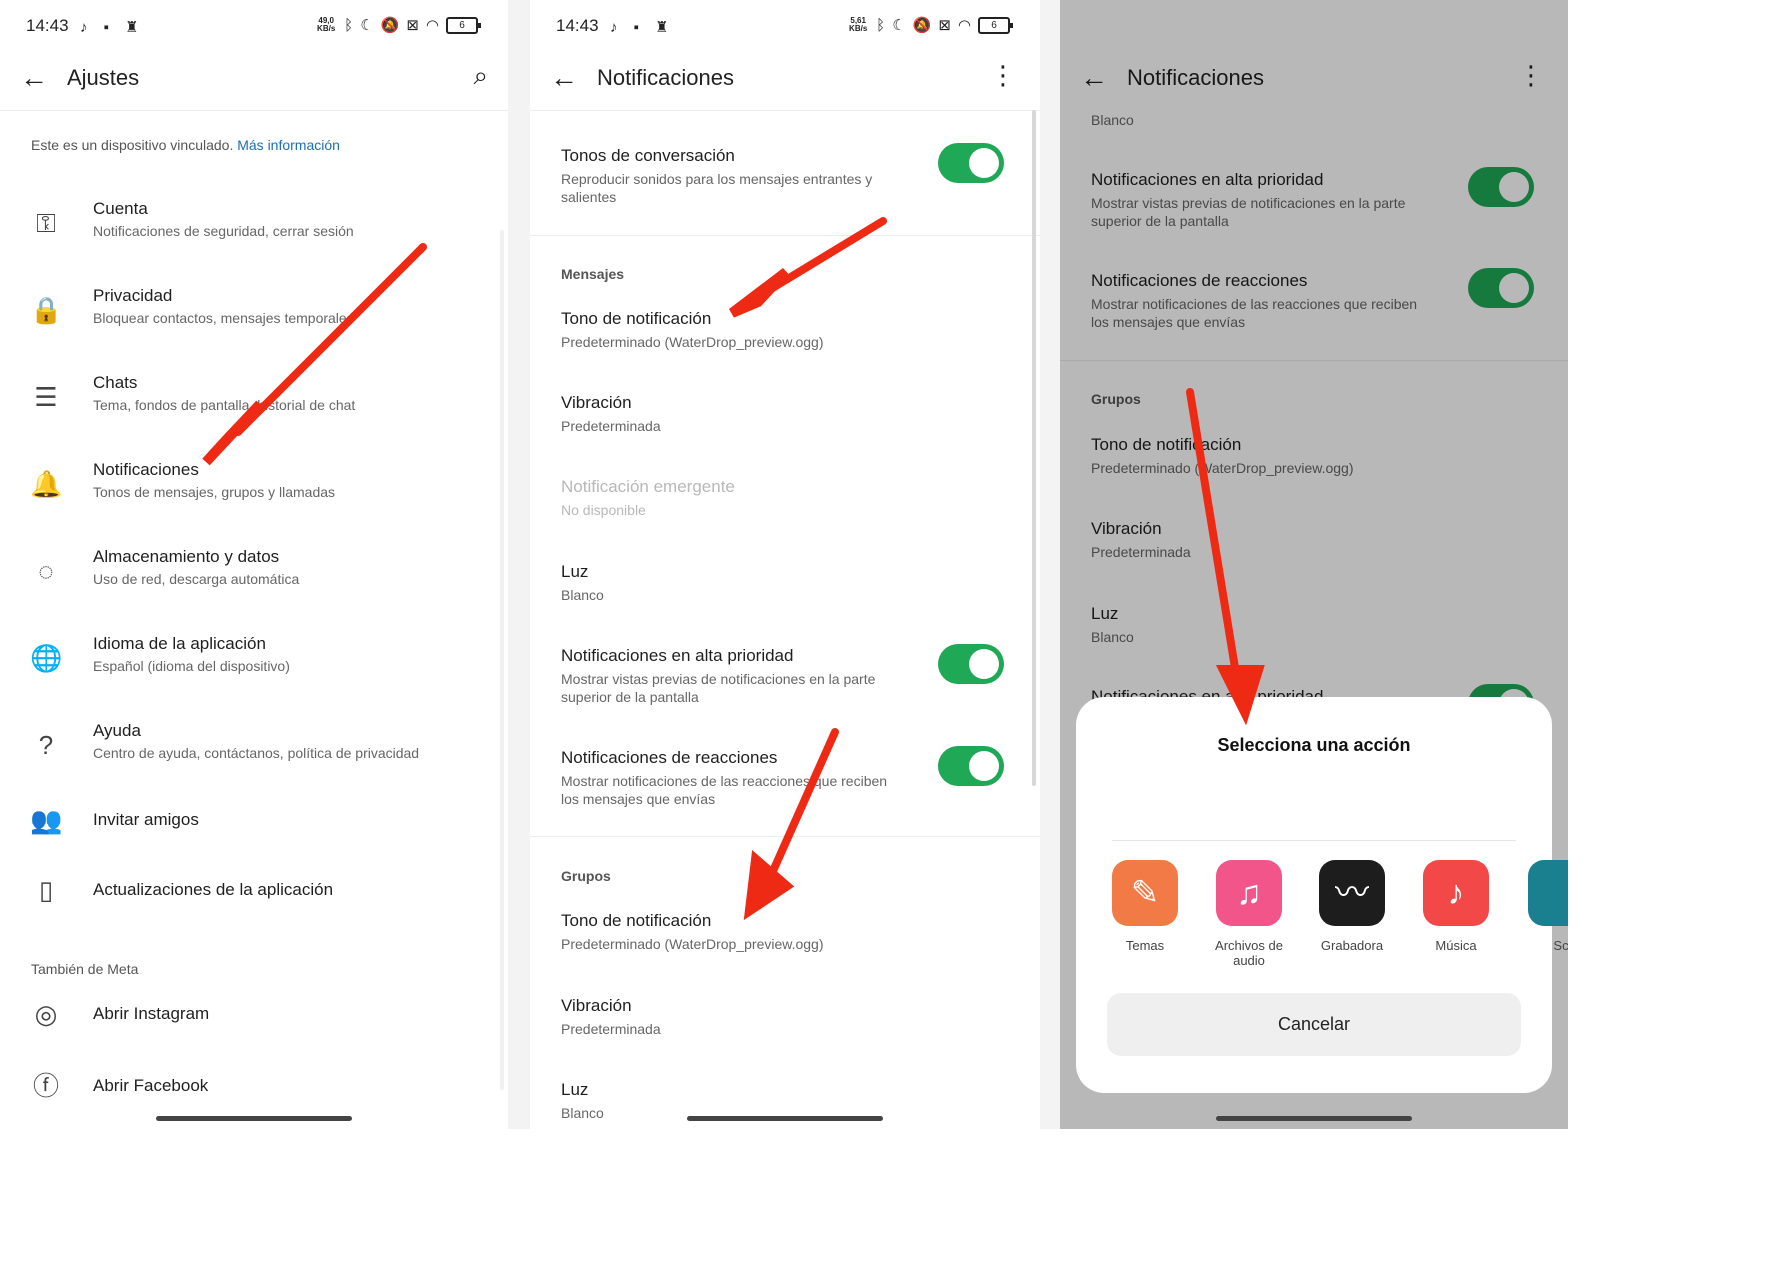 The height and width of the screenshot is (1280, 1778). I want to click on item-title: Almacenamiento y datos, so click(186, 556).